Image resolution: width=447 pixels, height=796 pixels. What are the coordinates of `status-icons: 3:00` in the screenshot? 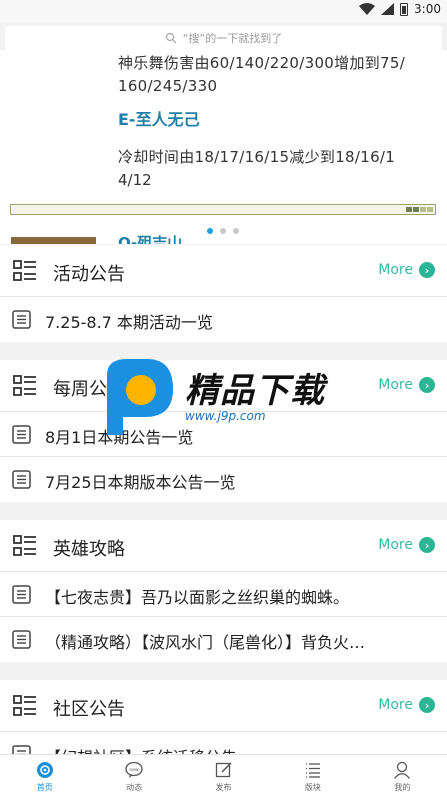 It's located at (400, 9).